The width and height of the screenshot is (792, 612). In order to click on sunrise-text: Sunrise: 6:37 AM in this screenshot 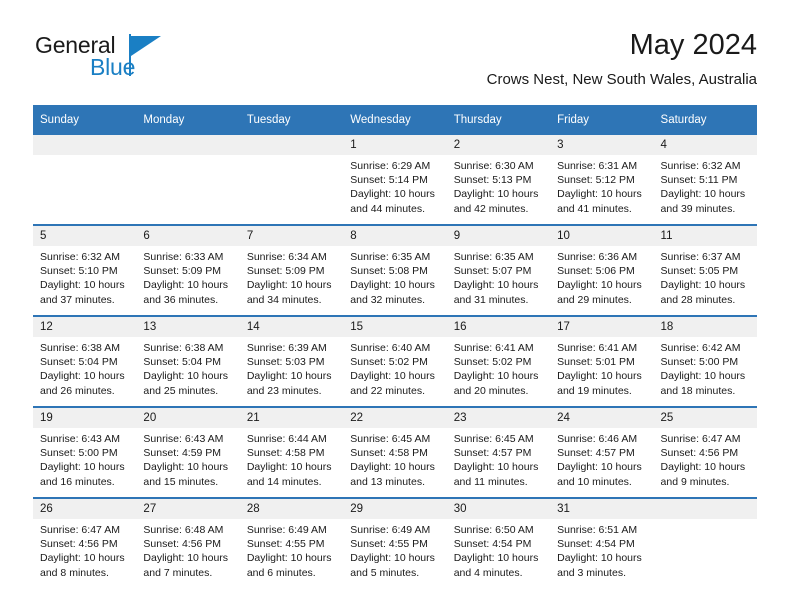, I will do `click(700, 257)`.